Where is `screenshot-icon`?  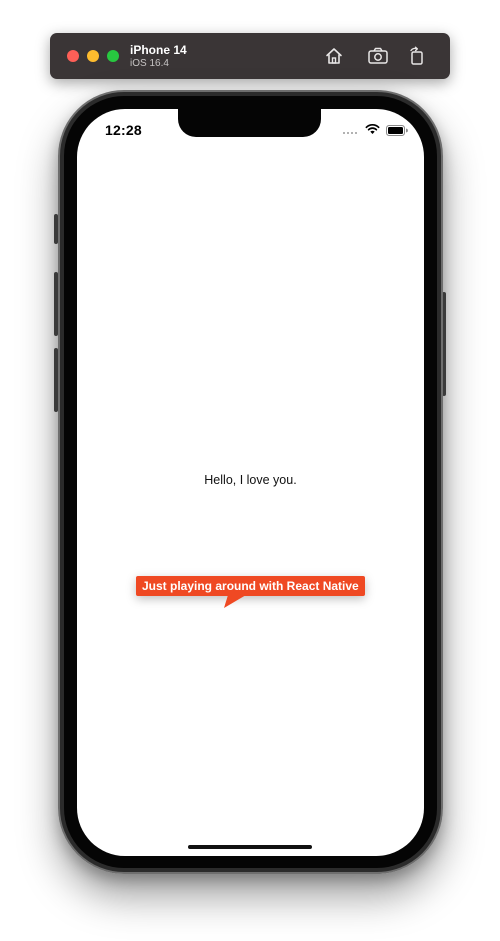 screenshot-icon is located at coordinates (378, 55).